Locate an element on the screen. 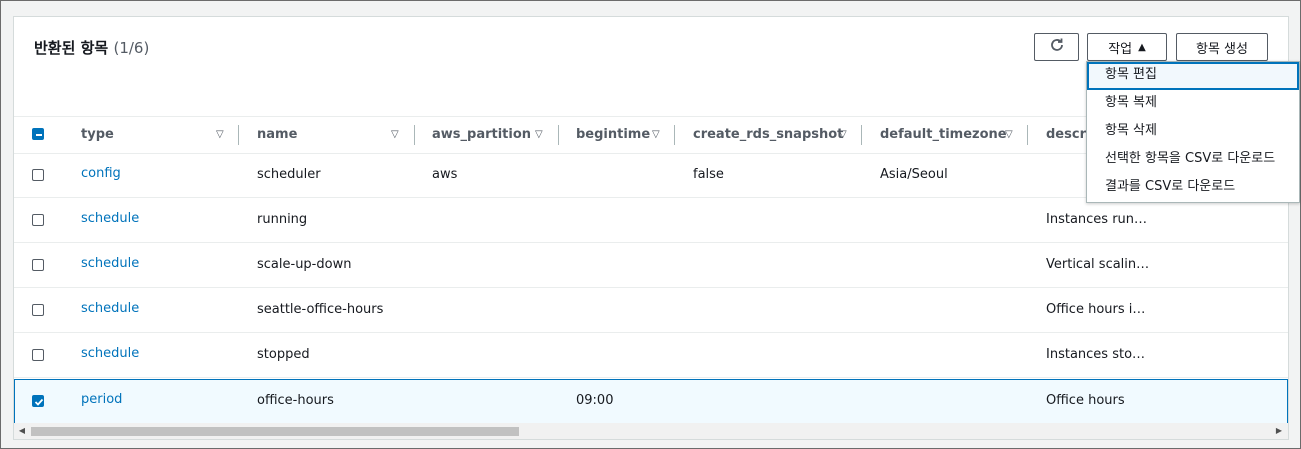 This screenshot has width=1301, height=449. column-header-begintime: begintime is located at coordinates (613, 135).